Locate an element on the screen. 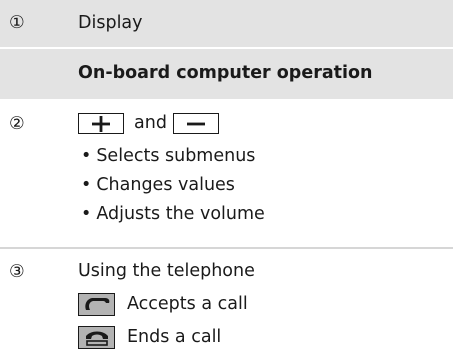 The image size is (453, 364). bullet-text: Changes values is located at coordinates (165, 185).